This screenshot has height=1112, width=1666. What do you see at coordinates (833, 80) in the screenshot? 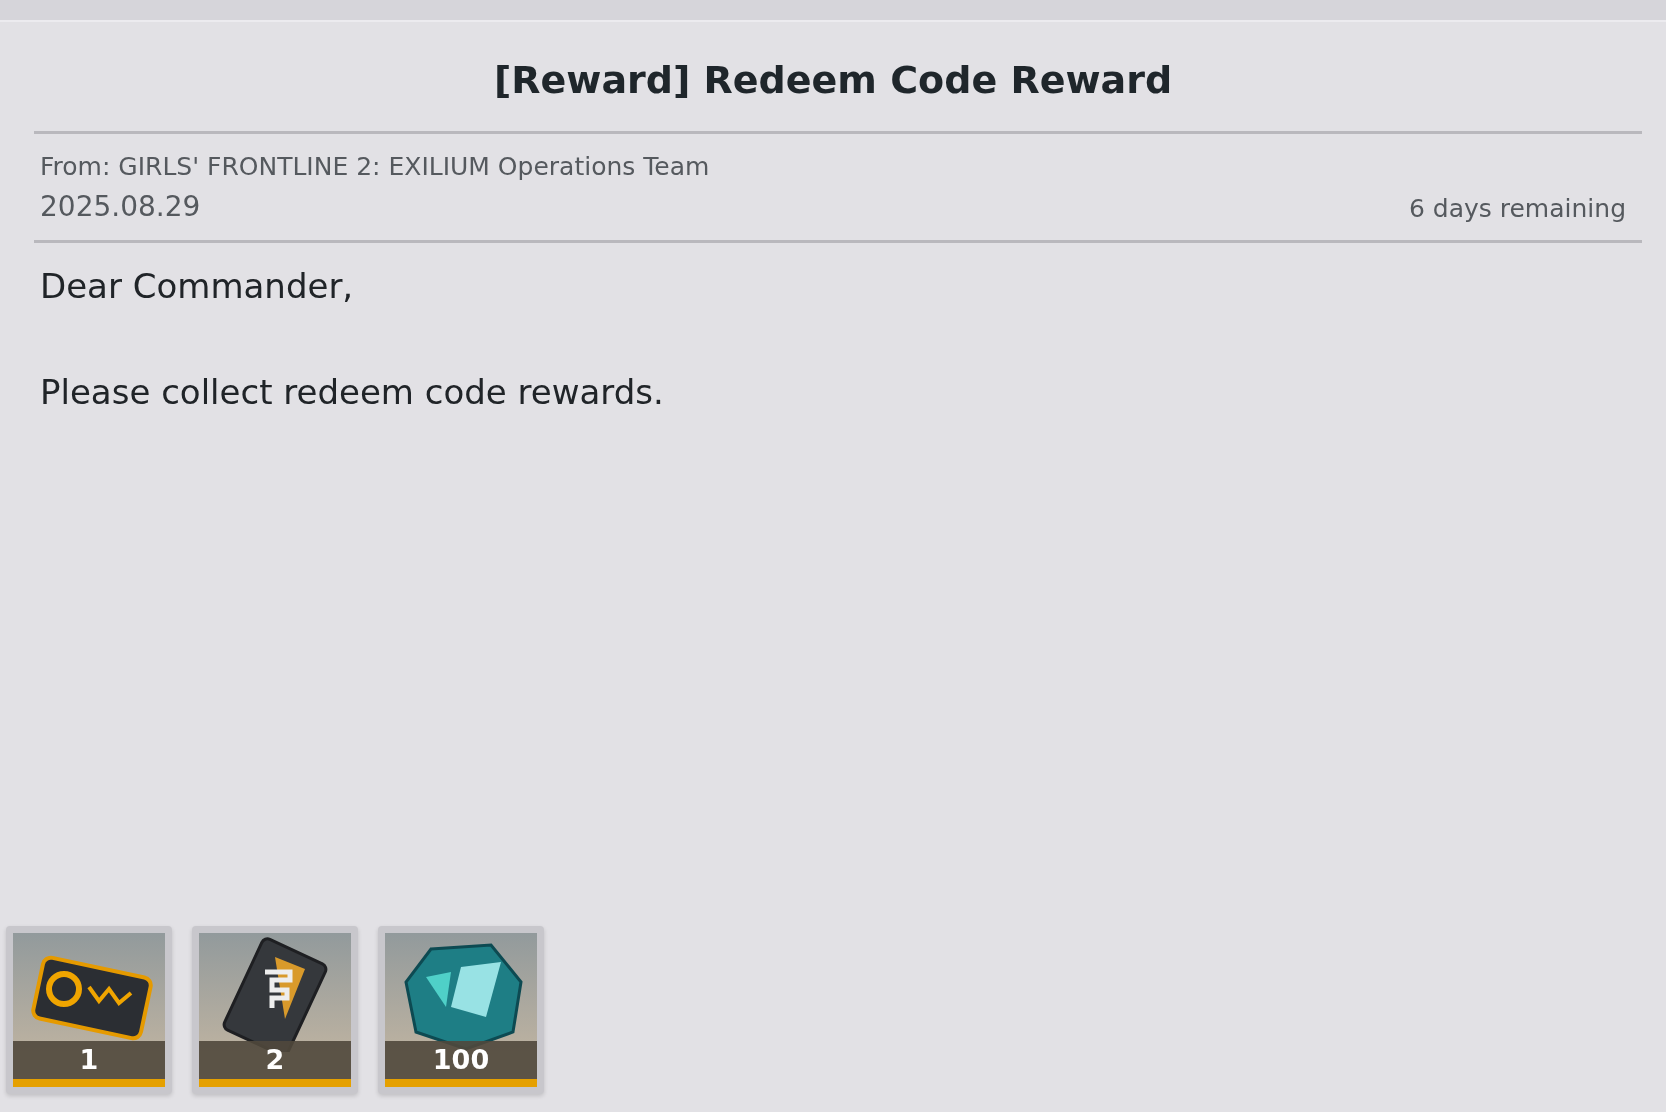
I see `mail-title: [Reward] Redeem Code Reward` at bounding box center [833, 80].